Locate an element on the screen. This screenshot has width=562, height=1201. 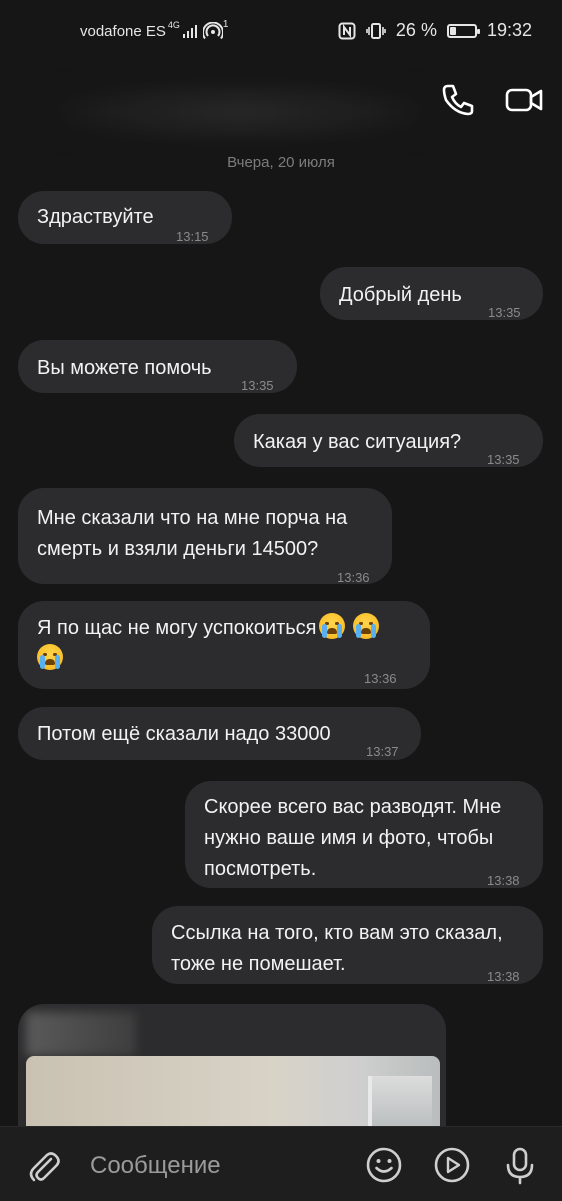
battery-percent: 26 % is located at coordinates (416, 30).